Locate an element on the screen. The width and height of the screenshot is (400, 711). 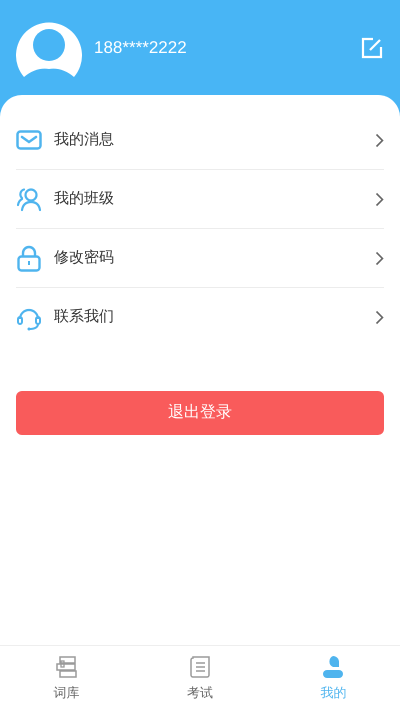
menu-label: 我的班级 is located at coordinates (84, 198).